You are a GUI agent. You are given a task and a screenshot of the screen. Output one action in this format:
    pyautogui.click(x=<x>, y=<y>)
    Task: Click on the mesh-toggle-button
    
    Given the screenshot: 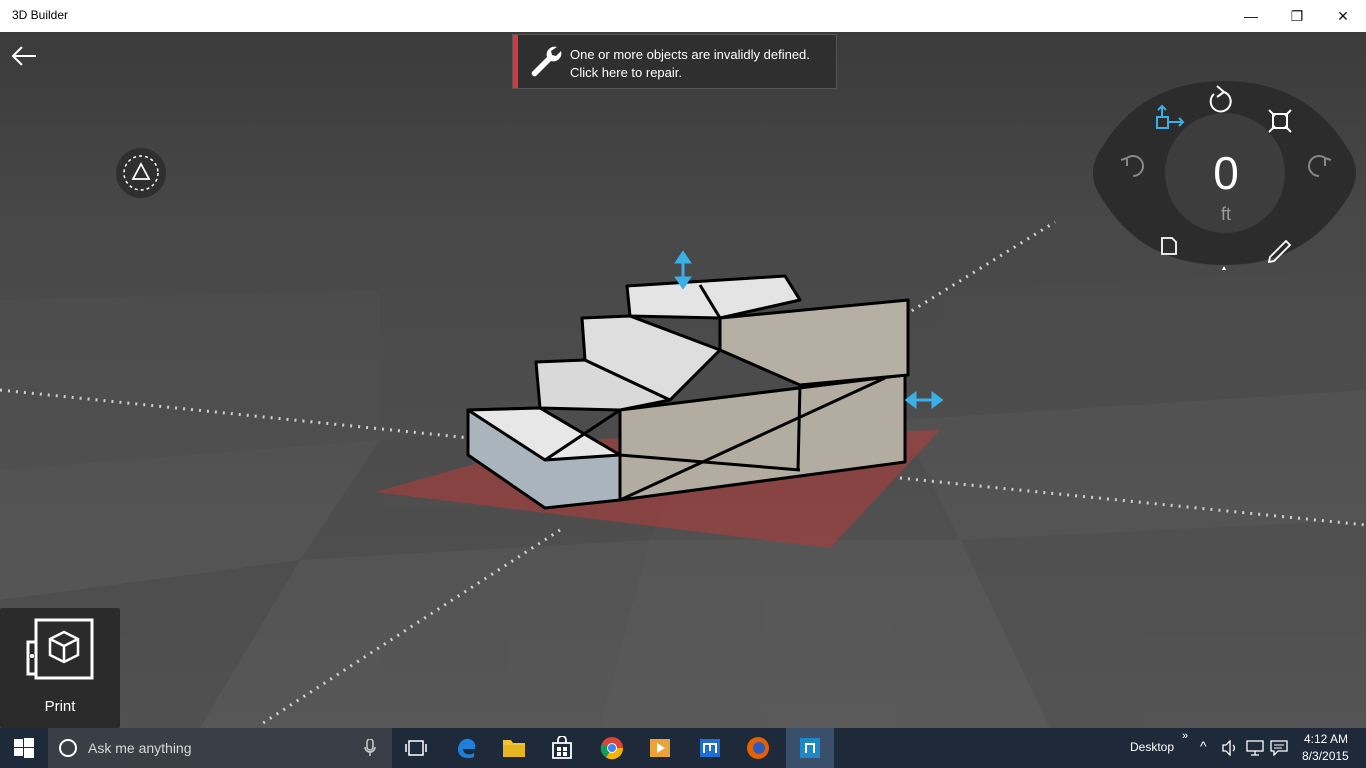 What is the action you would take?
    pyautogui.click(x=141, y=173)
    